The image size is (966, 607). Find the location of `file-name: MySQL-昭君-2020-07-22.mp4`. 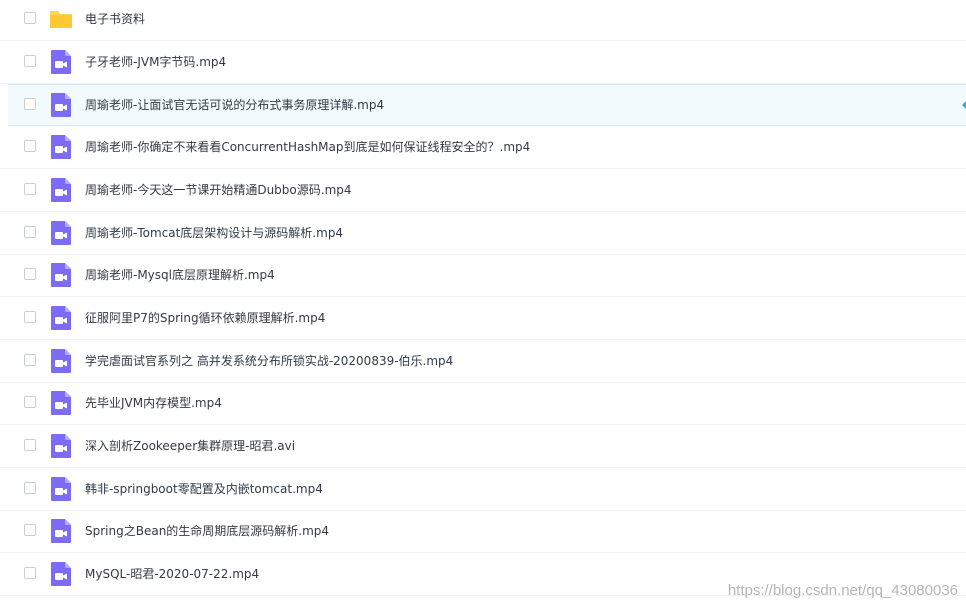

file-name: MySQL-昭君-2020-07-22.mp4 is located at coordinates (172, 574).